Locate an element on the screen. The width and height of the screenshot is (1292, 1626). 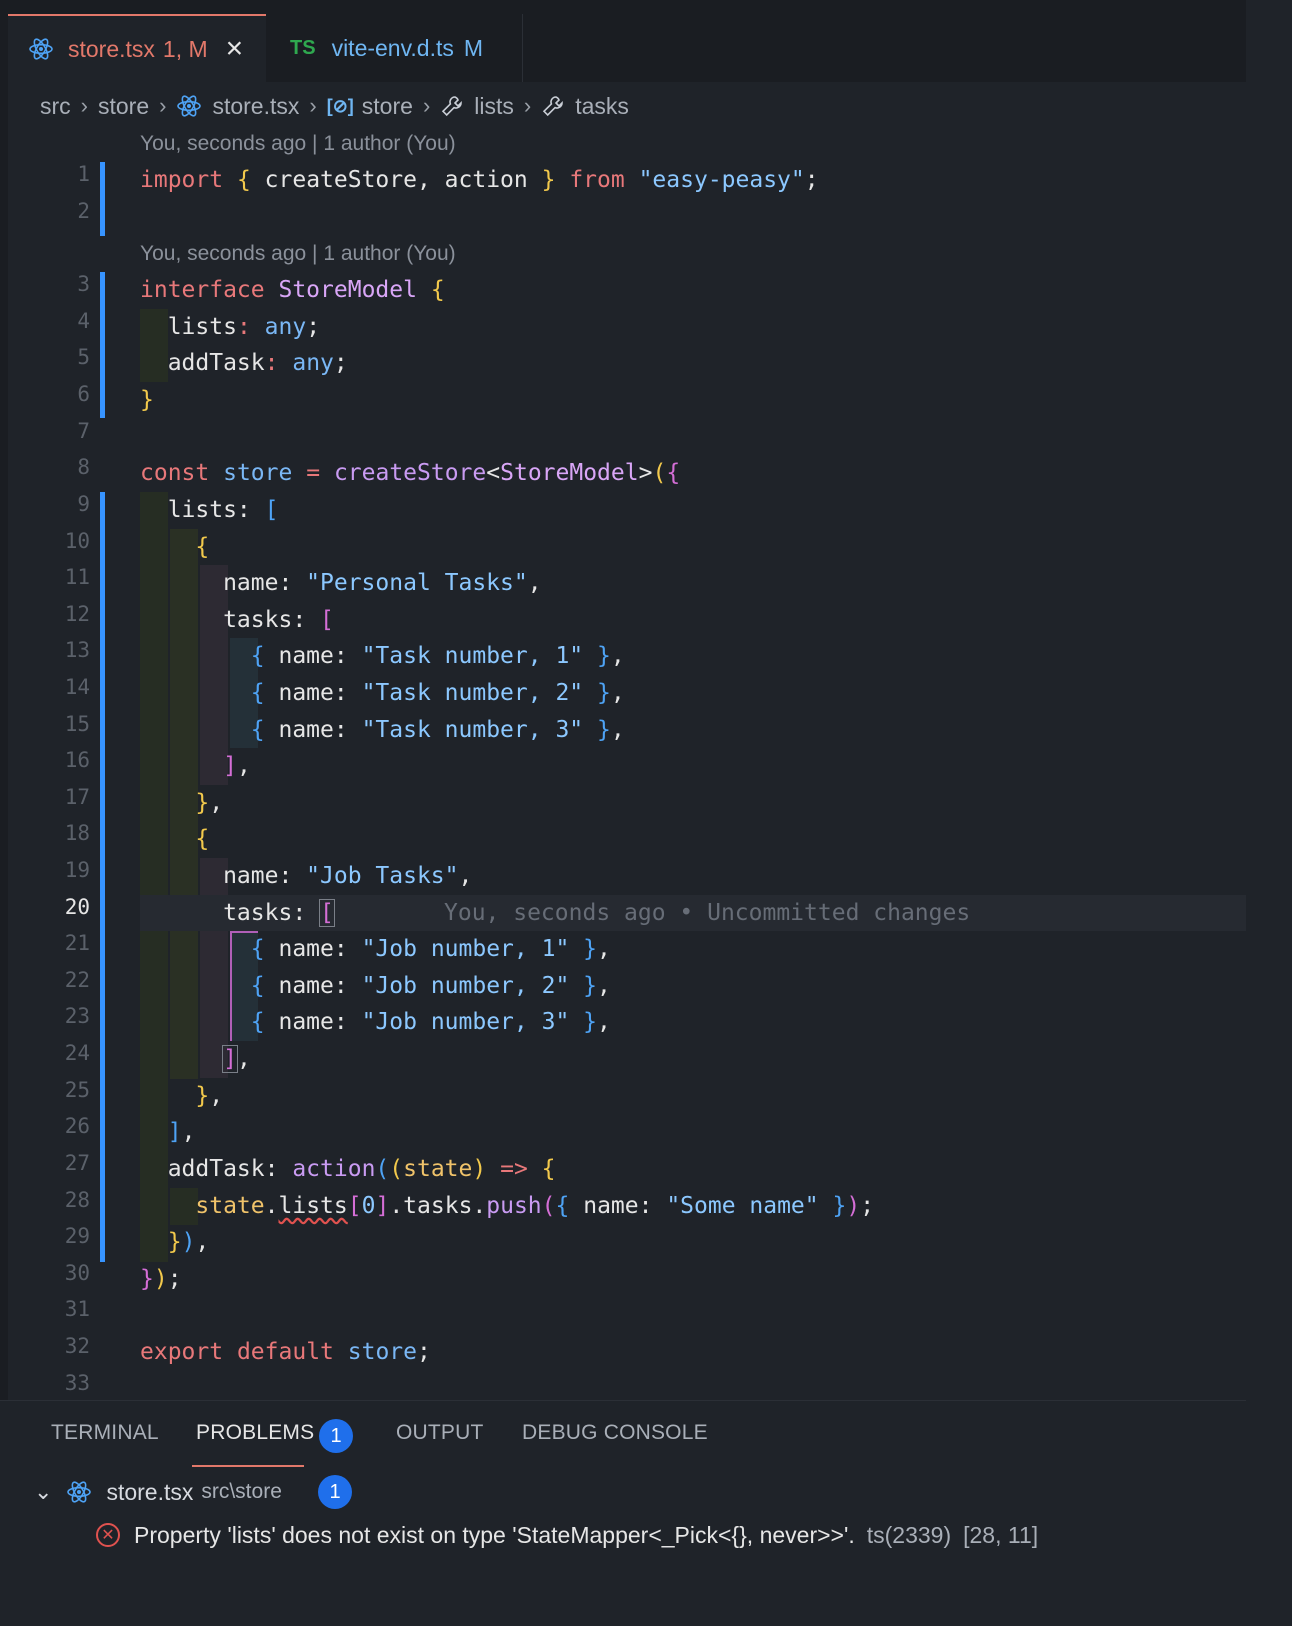
problem-file-name: store.tsx is located at coordinates (150, 1491).